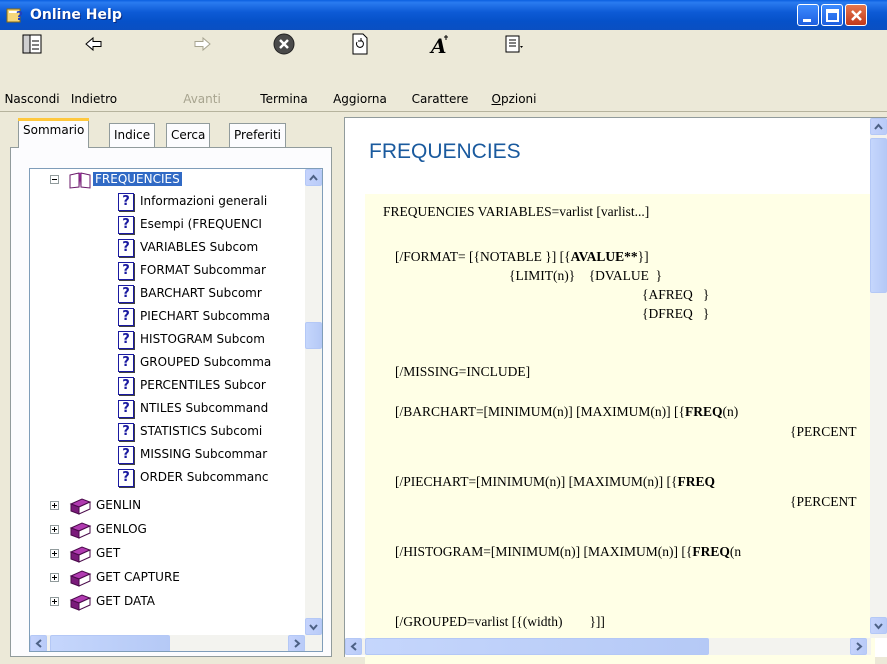  I want to click on syntax-line-barchart-2: {PERCENT, so click(823, 431).